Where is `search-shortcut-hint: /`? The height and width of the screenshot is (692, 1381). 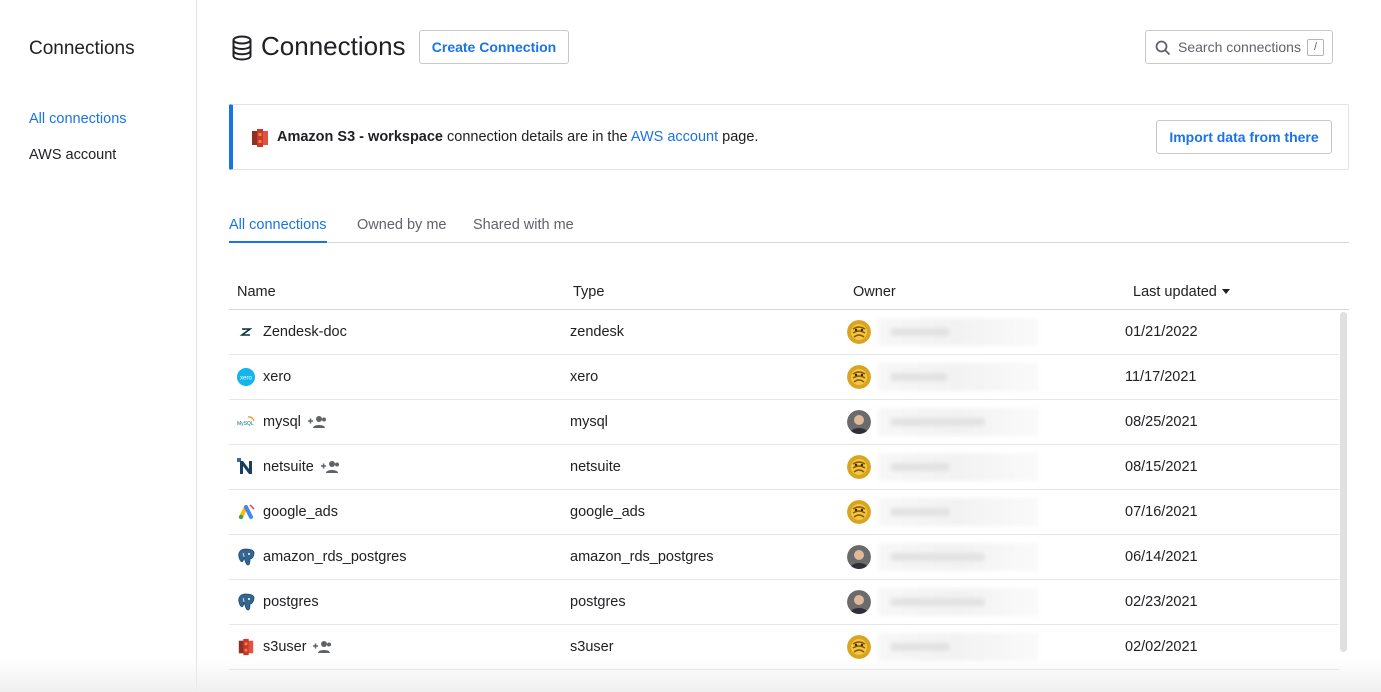 search-shortcut-hint: / is located at coordinates (1315, 47).